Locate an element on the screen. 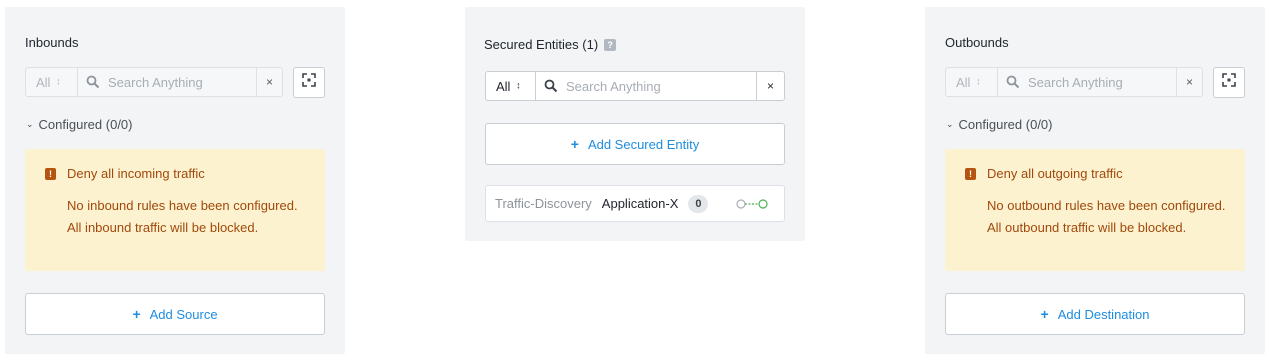 This screenshot has width=1270, height=360. outbound-configured-toggle: ⌄ Configured (0/0) is located at coordinates (999, 124).